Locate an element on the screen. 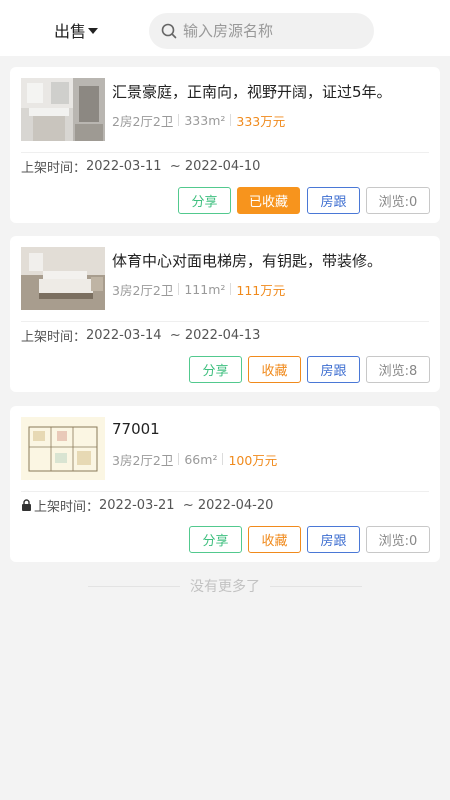 This screenshot has width=450, height=800. lock-icon is located at coordinates (26, 505).